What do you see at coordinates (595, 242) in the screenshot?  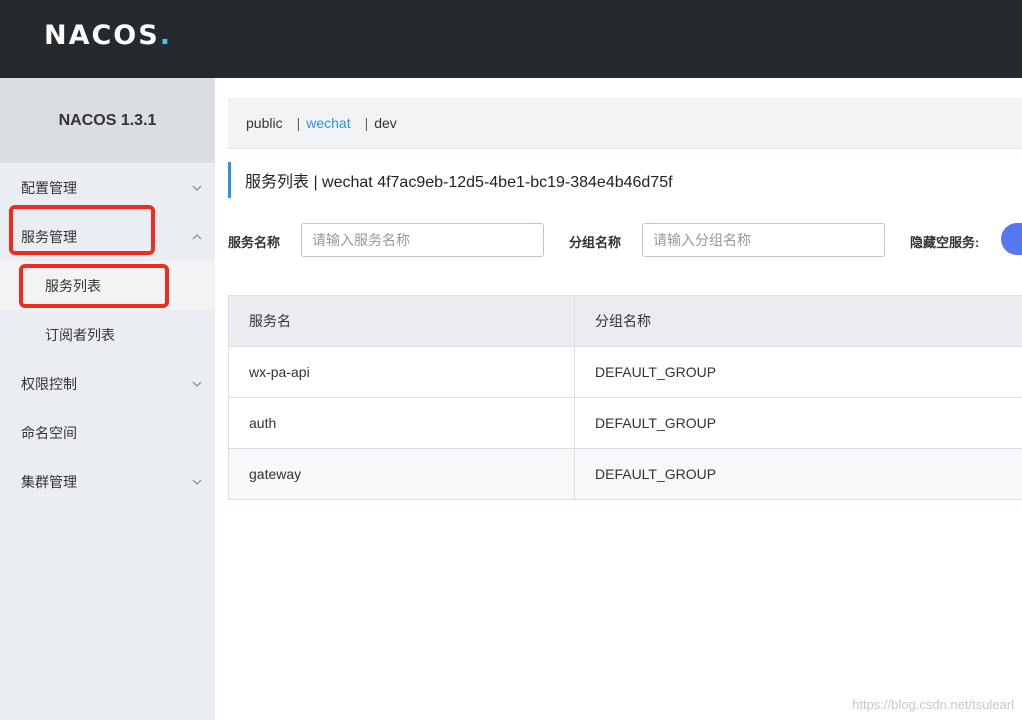 I see `group-name-label: 分组名称` at bounding box center [595, 242].